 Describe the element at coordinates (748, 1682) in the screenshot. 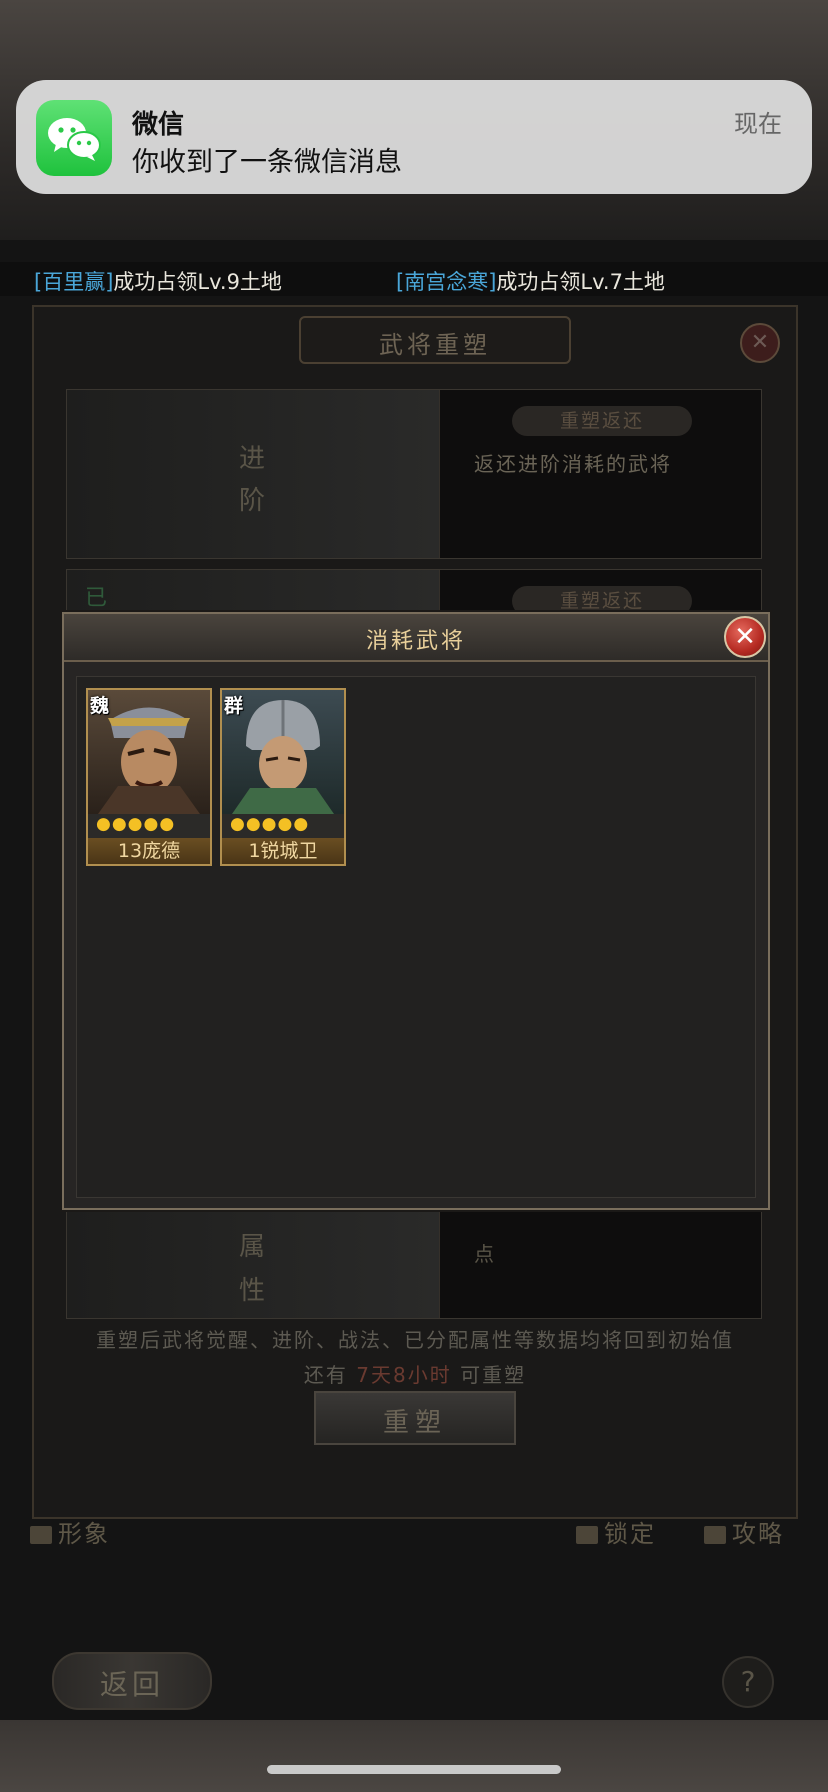

I see `help-button: ?` at that location.